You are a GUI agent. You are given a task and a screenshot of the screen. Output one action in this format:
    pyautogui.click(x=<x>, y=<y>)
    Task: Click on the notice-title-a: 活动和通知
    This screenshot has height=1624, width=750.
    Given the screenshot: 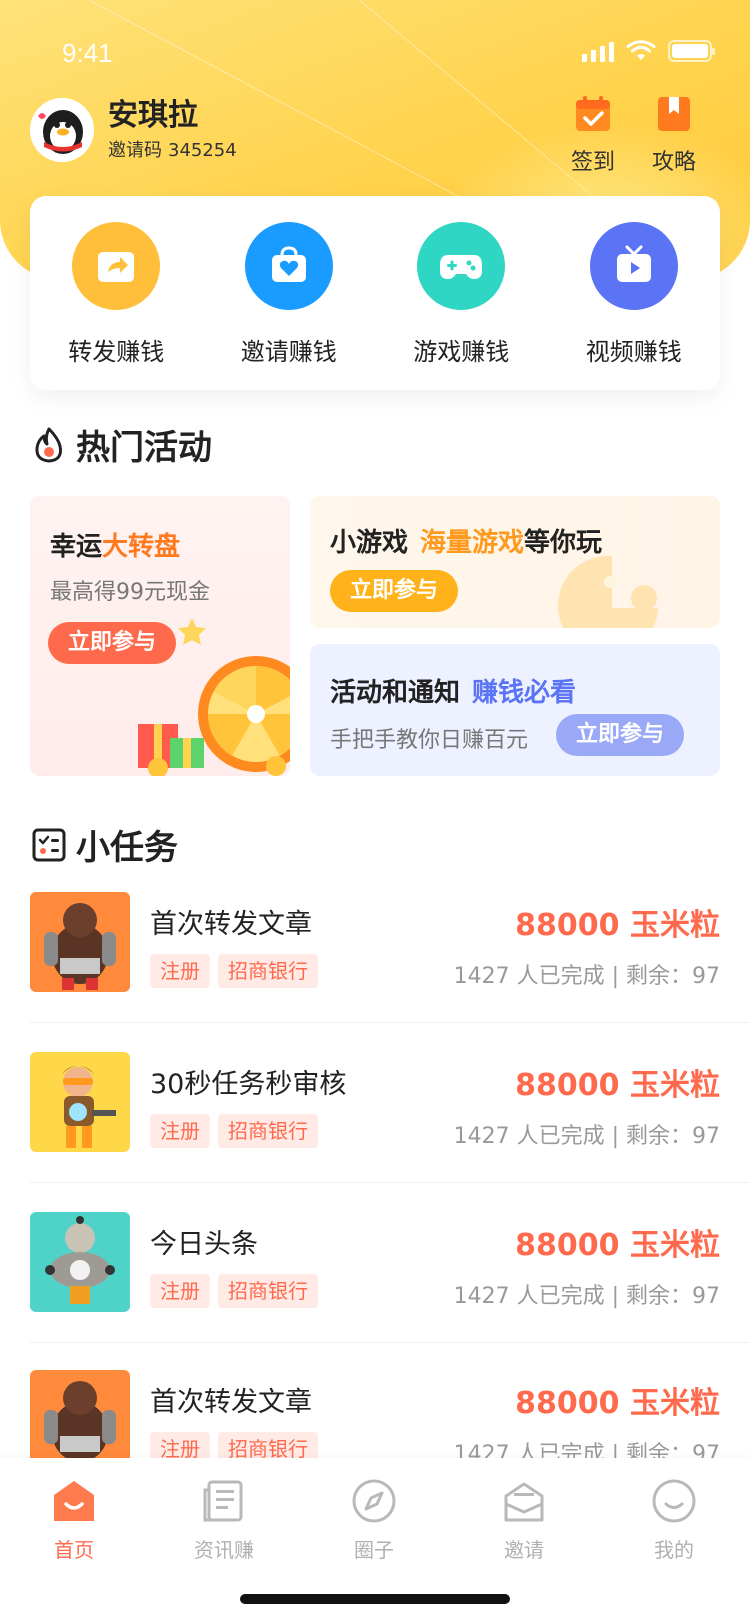 What is the action you would take?
    pyautogui.click(x=395, y=693)
    